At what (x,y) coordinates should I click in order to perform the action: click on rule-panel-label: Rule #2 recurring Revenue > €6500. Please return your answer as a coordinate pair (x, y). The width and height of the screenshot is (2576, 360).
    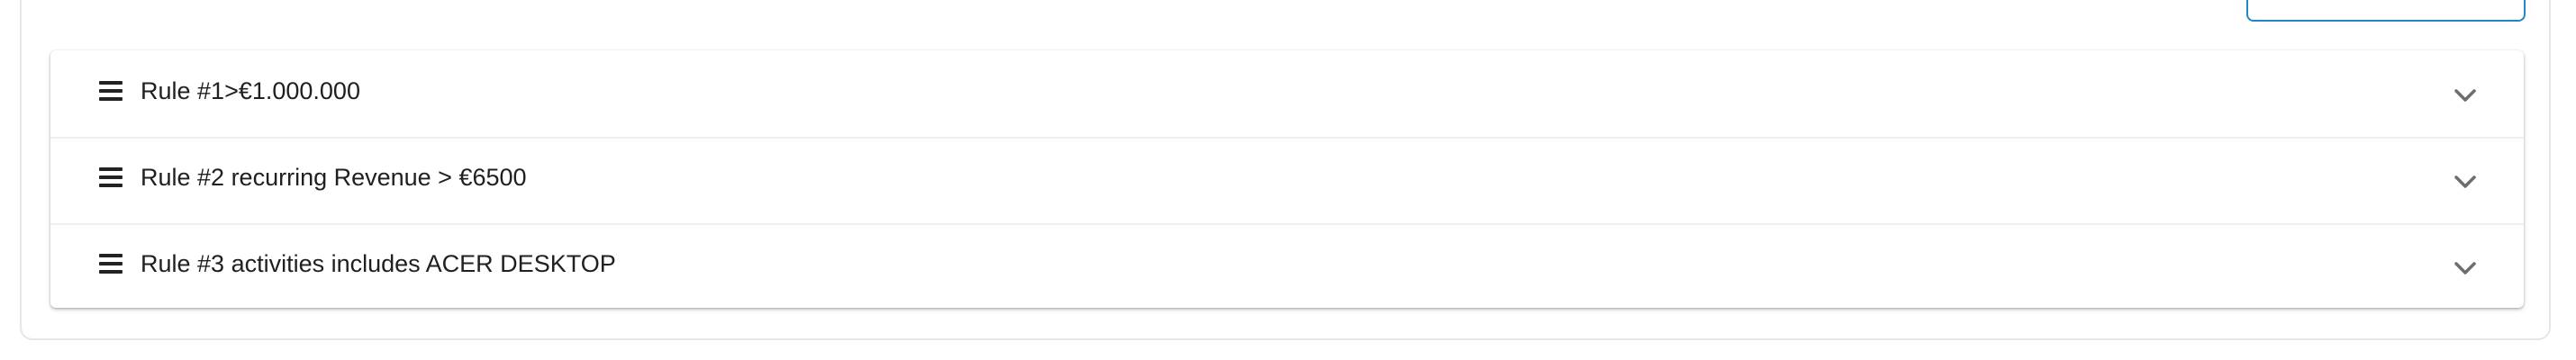
    Looking at the image, I should click on (334, 177).